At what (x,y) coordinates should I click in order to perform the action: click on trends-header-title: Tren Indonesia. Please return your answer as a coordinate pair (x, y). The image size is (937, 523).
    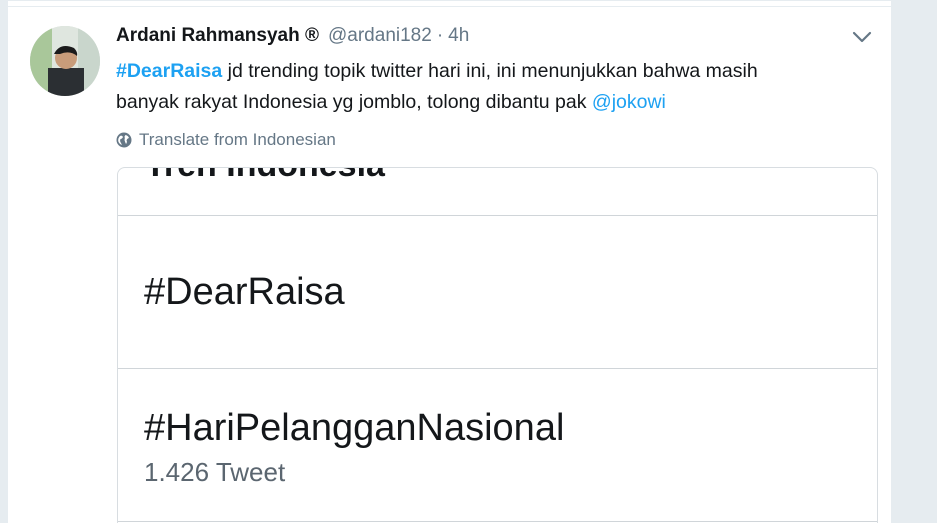
    Looking at the image, I should click on (265, 176).